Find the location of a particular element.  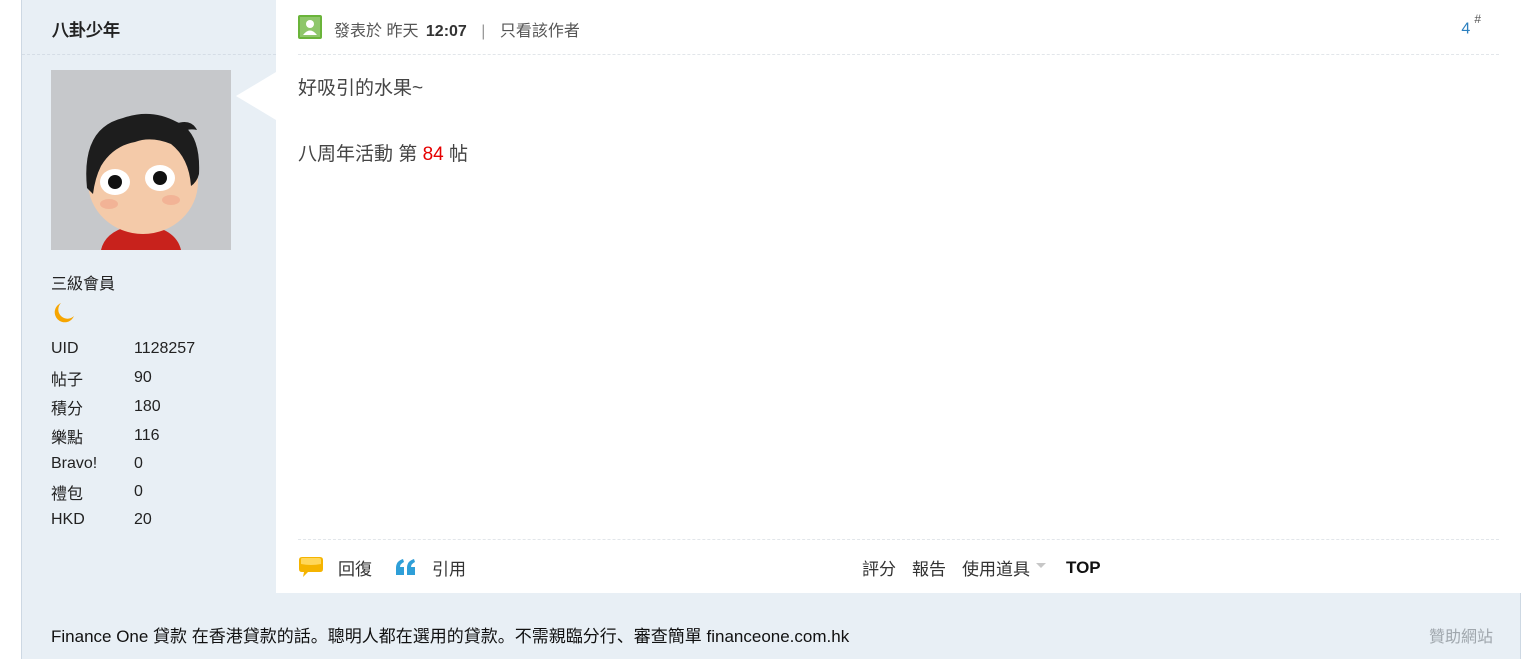

quote-icon is located at coordinates (406, 567).